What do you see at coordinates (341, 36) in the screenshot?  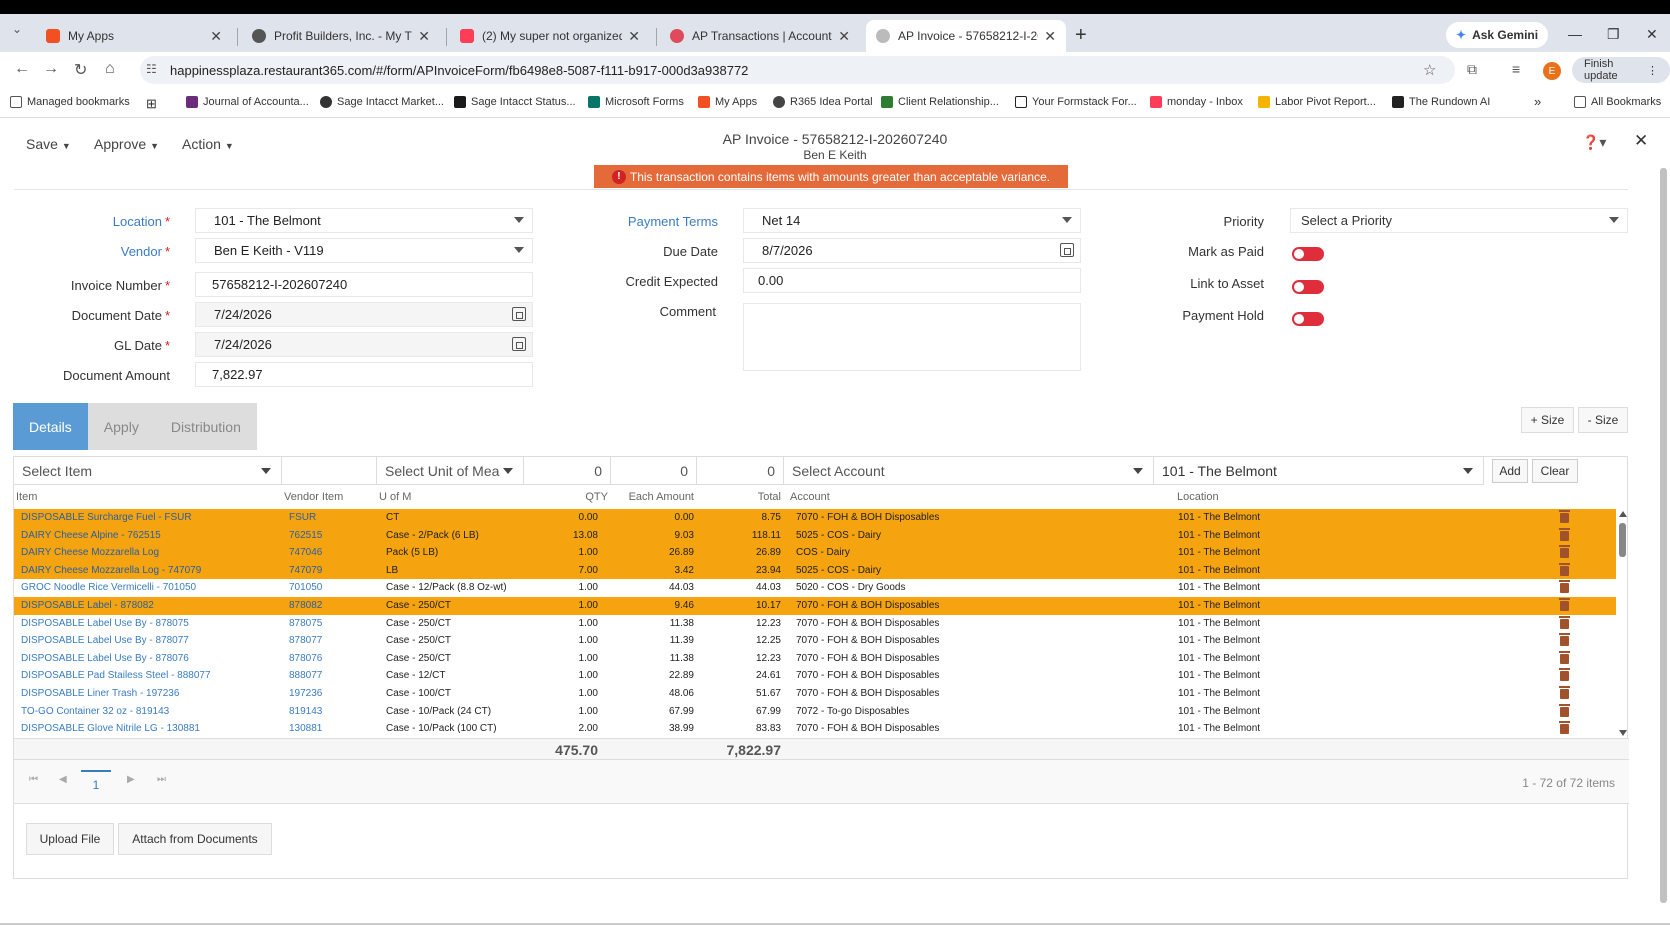 I see `browser-tab-2: Profit Builders, Inc. - My Time ✕` at bounding box center [341, 36].